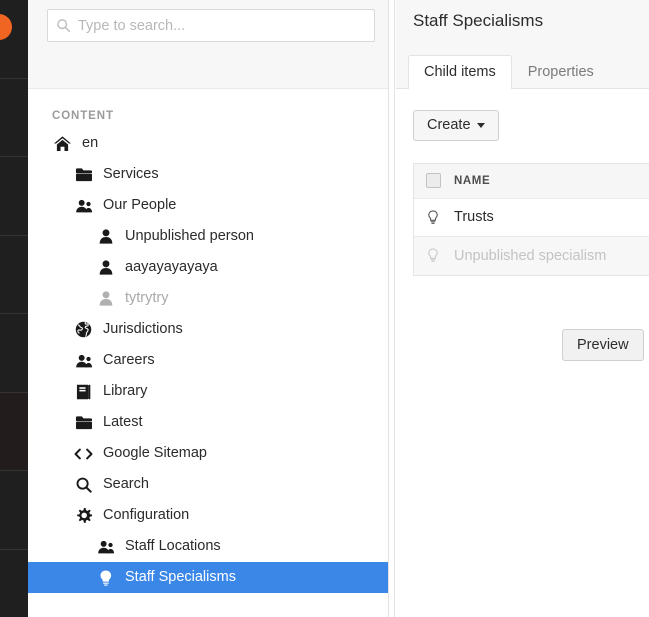 The width and height of the screenshot is (649, 617). Describe the element at coordinates (83, 329) in the screenshot. I see `globe-icon` at that location.